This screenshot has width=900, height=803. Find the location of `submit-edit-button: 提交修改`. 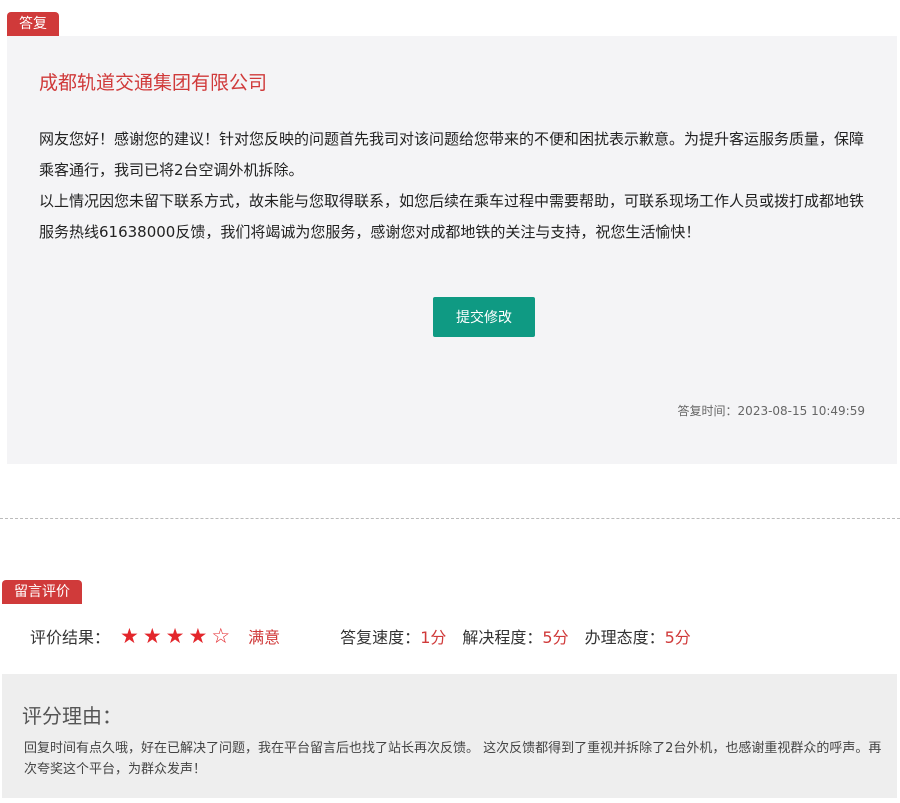

submit-edit-button: 提交修改 is located at coordinates (484, 317).